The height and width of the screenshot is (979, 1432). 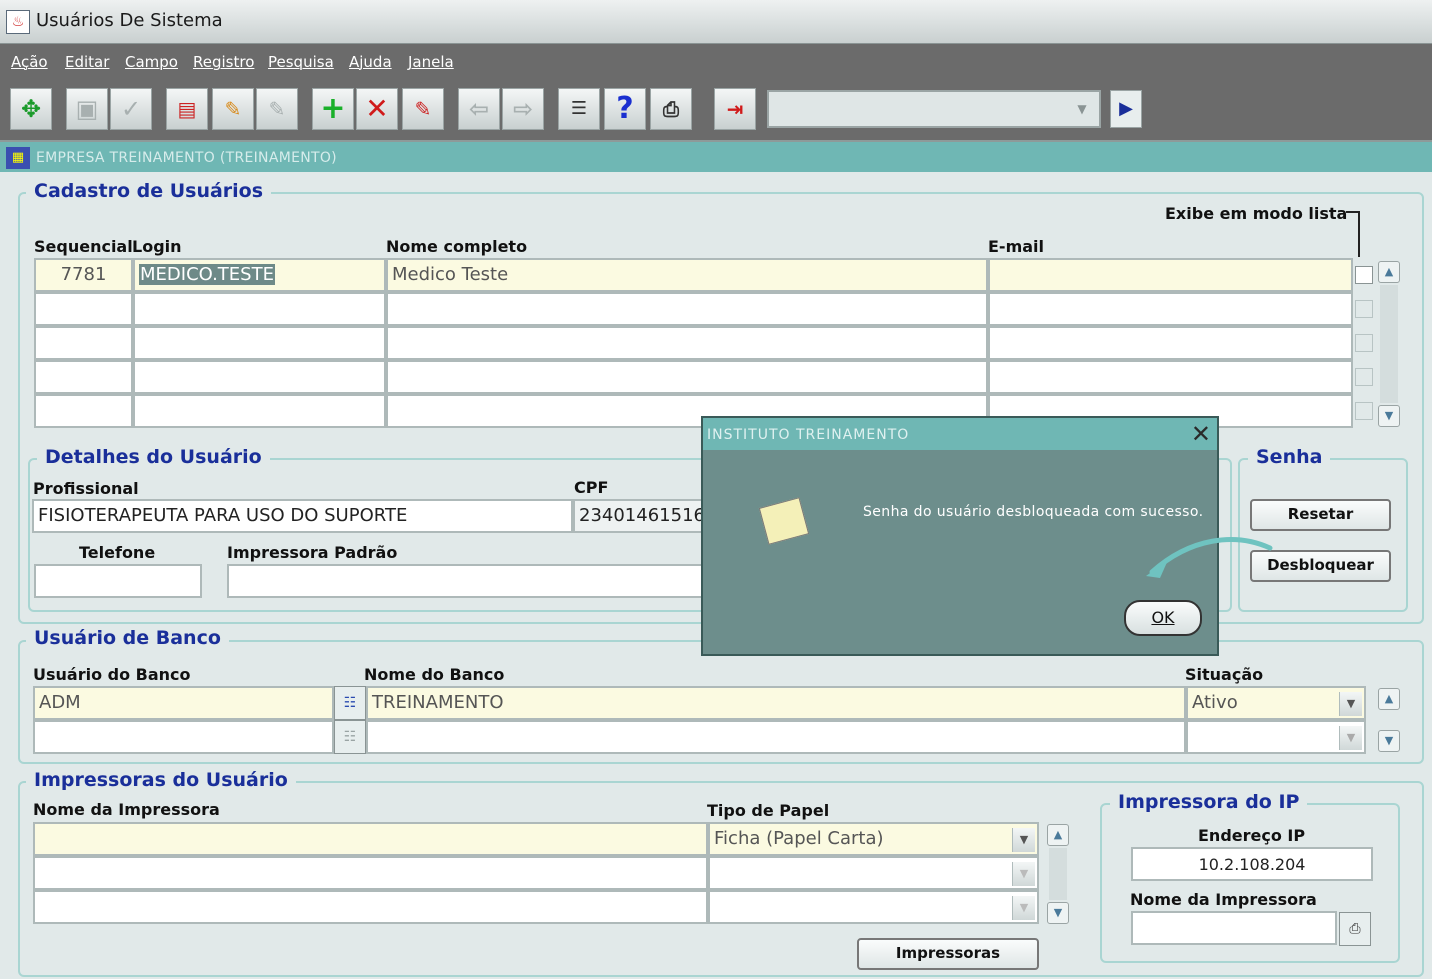 What do you see at coordinates (776, 703) in the screenshot?
I see `nome-banco-field: TREINAMENTO` at bounding box center [776, 703].